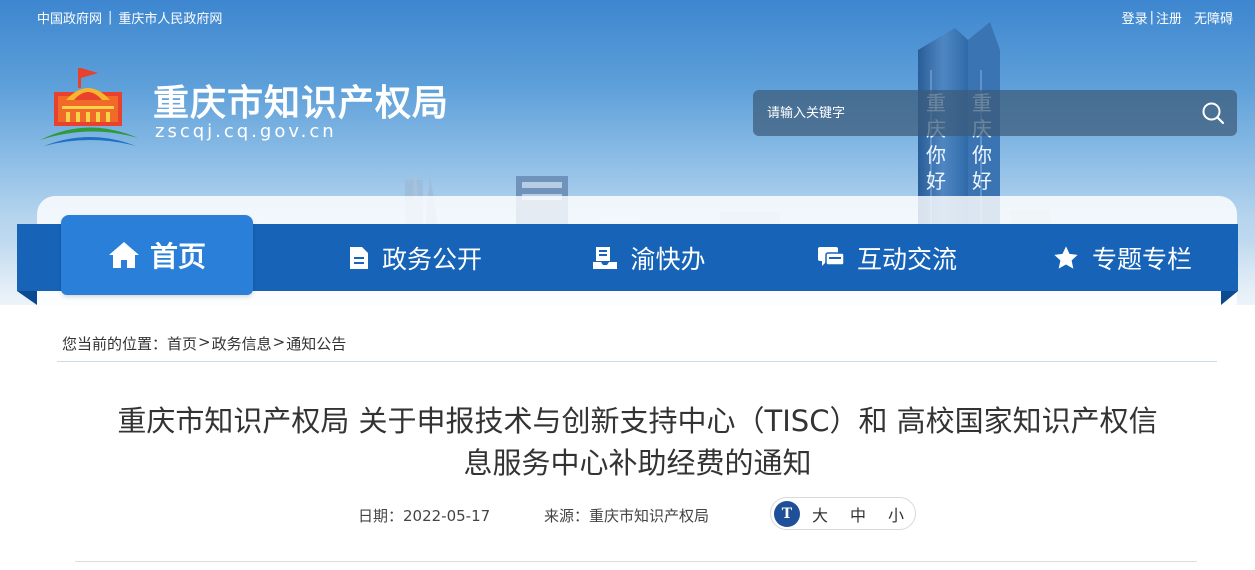 The image size is (1255, 570). What do you see at coordinates (1066, 258) in the screenshot?
I see `star-icon` at bounding box center [1066, 258].